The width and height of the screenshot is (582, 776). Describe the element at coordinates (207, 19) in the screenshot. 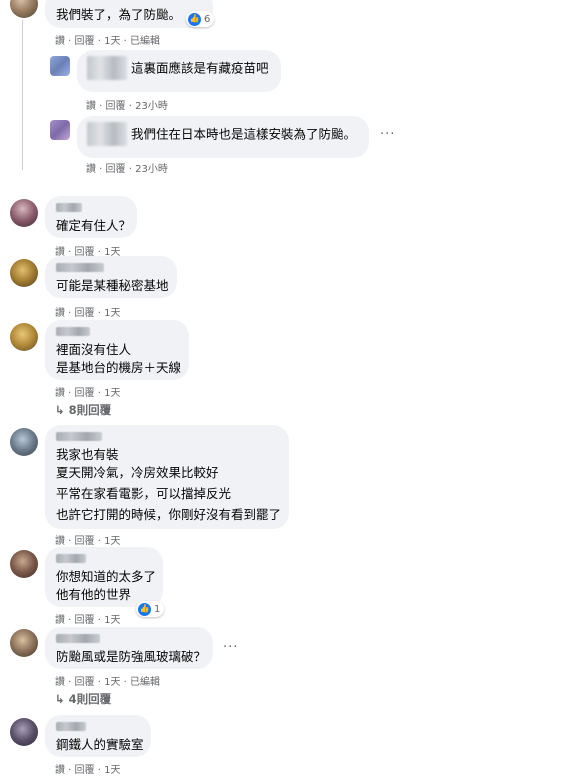

I see `reaction-count: 6` at that location.